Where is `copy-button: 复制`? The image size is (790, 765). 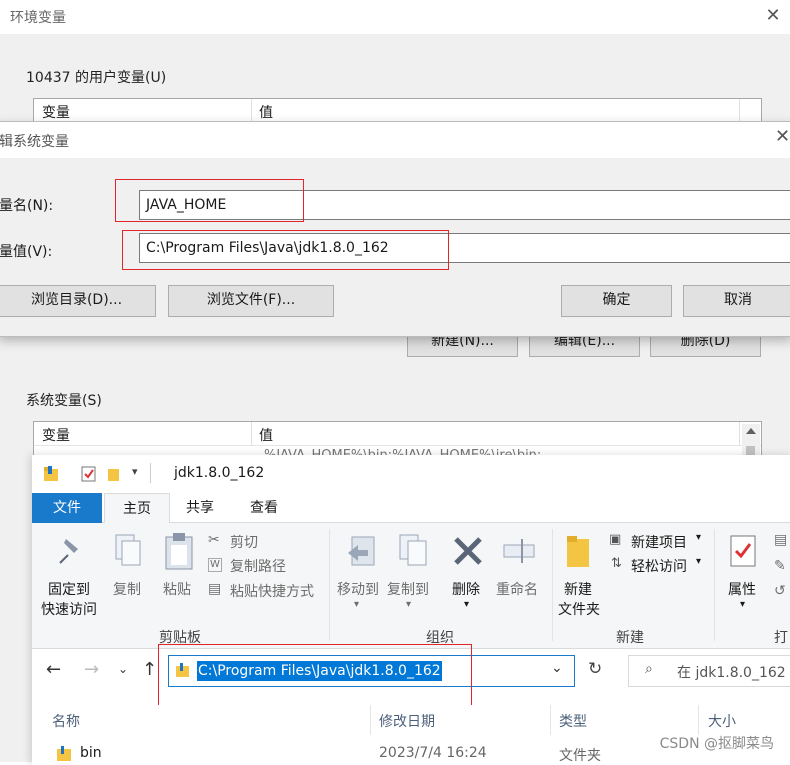 copy-button: 复制 is located at coordinates (127, 589).